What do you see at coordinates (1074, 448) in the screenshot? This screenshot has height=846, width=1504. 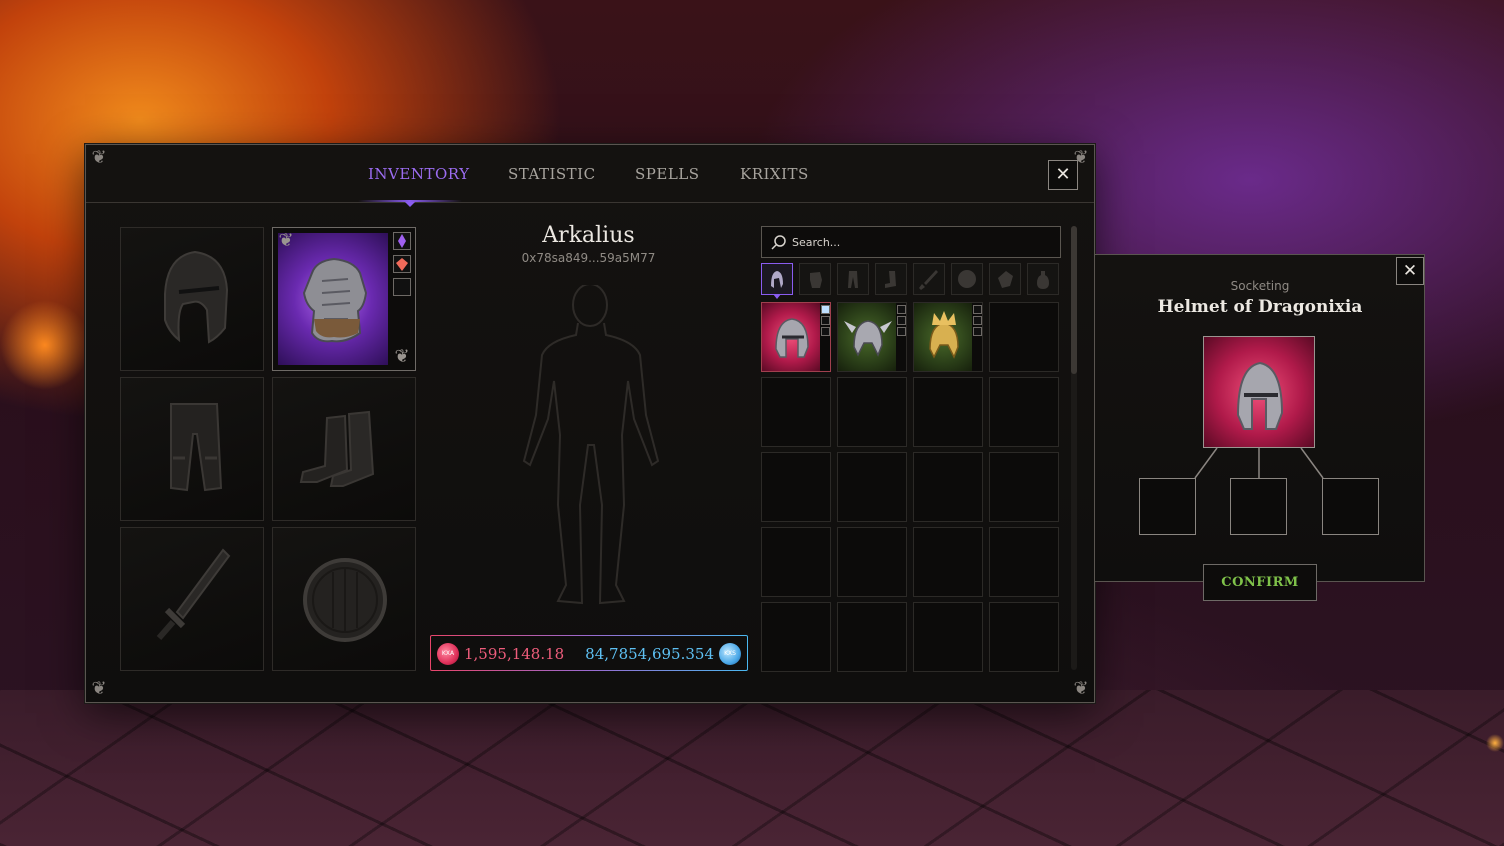 I see `inventory-scrollbar` at bounding box center [1074, 448].